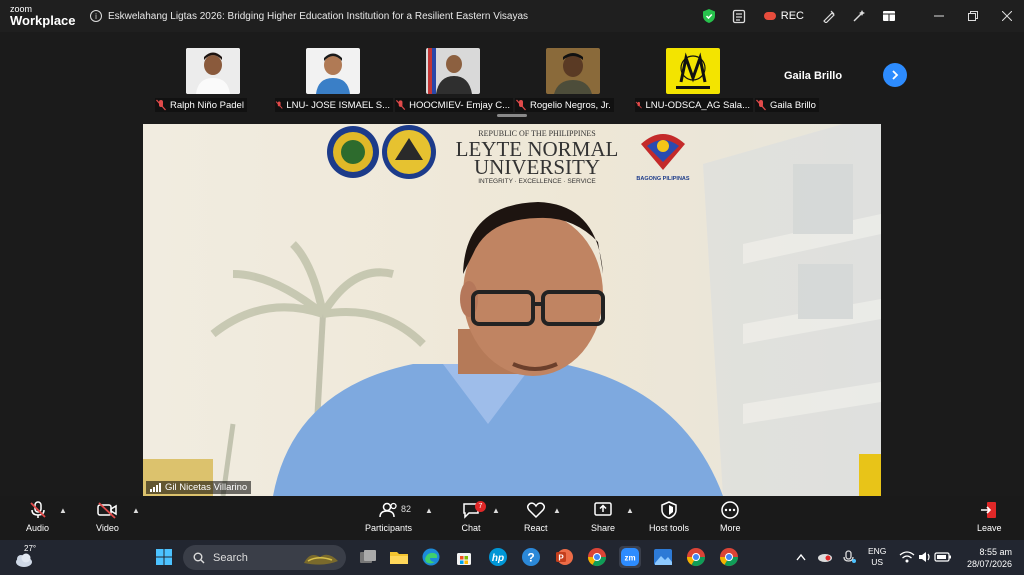 This screenshot has width=1024, height=575. What do you see at coordinates (603, 509) in the screenshot?
I see `share-screen-icon` at bounding box center [603, 509].